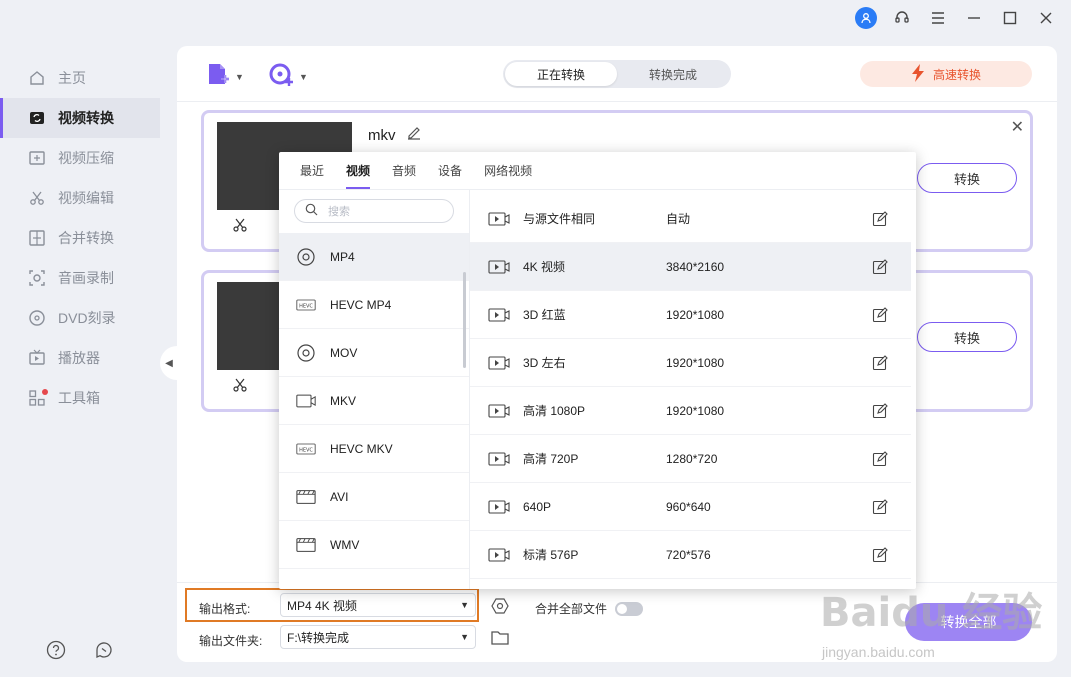  I want to click on window-controls, so click(956, 18).